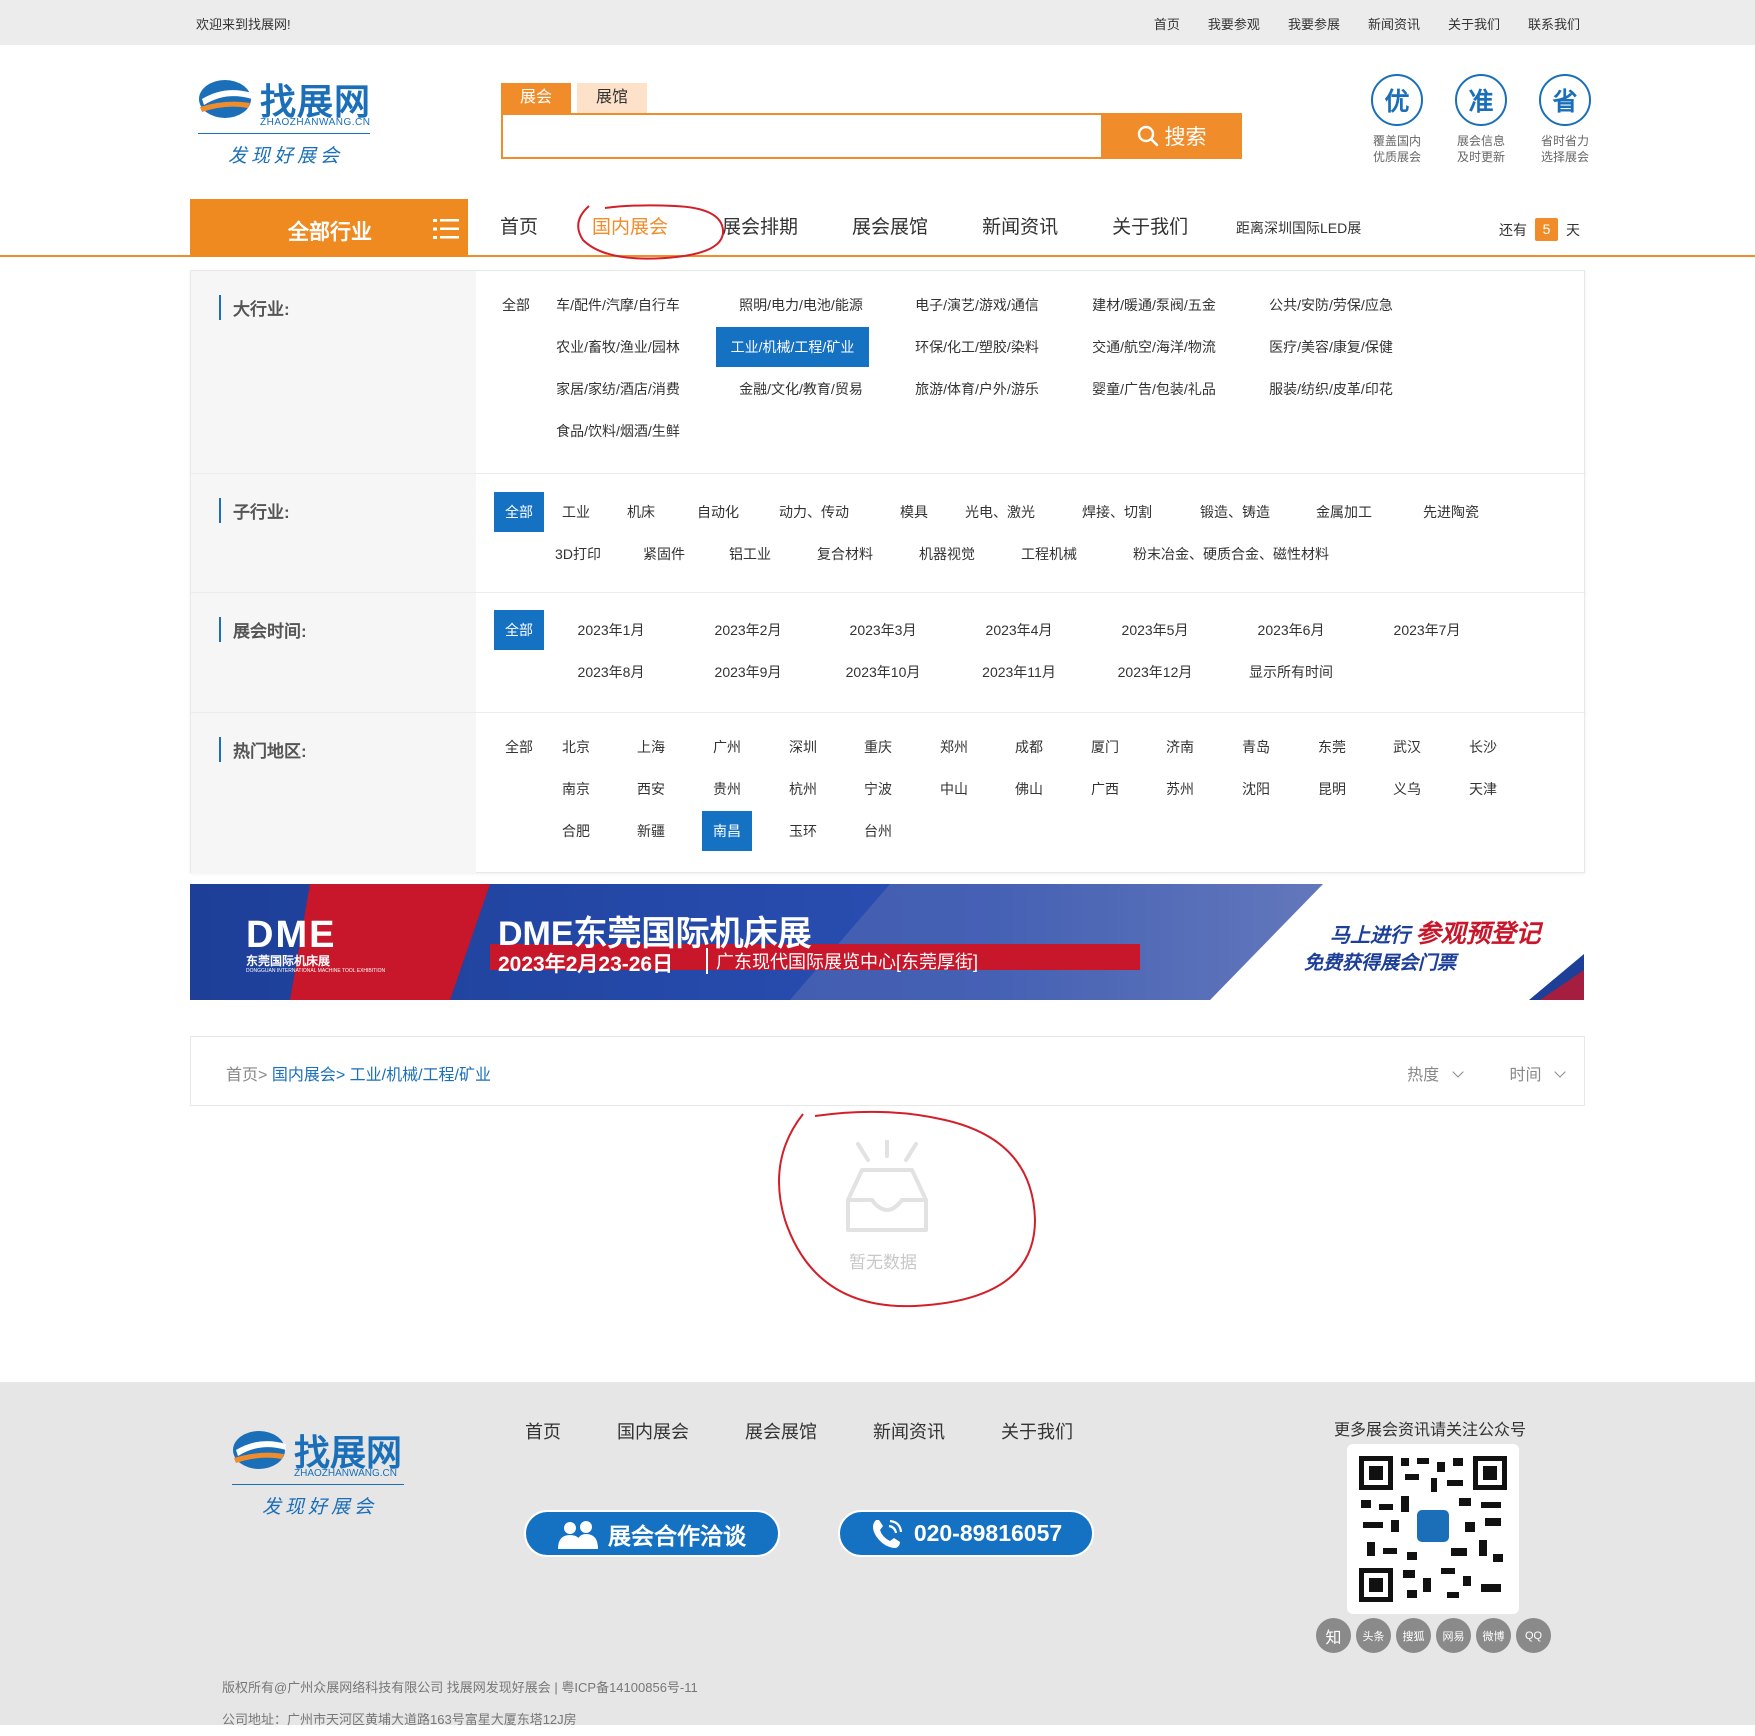 The width and height of the screenshot is (1755, 1736). Describe the element at coordinates (781, 1431) in the screenshot. I see `footer-nav-venues: 展会展馆` at that location.